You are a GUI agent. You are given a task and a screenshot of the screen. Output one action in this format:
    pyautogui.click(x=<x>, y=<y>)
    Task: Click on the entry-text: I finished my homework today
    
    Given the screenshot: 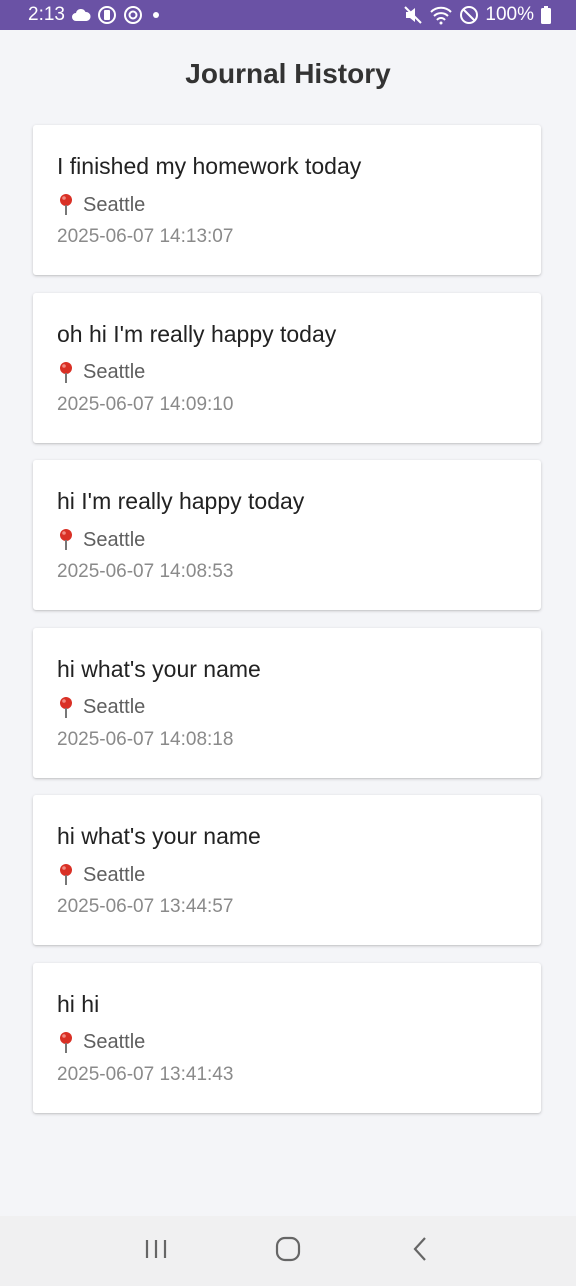 What is the action you would take?
    pyautogui.click(x=209, y=166)
    